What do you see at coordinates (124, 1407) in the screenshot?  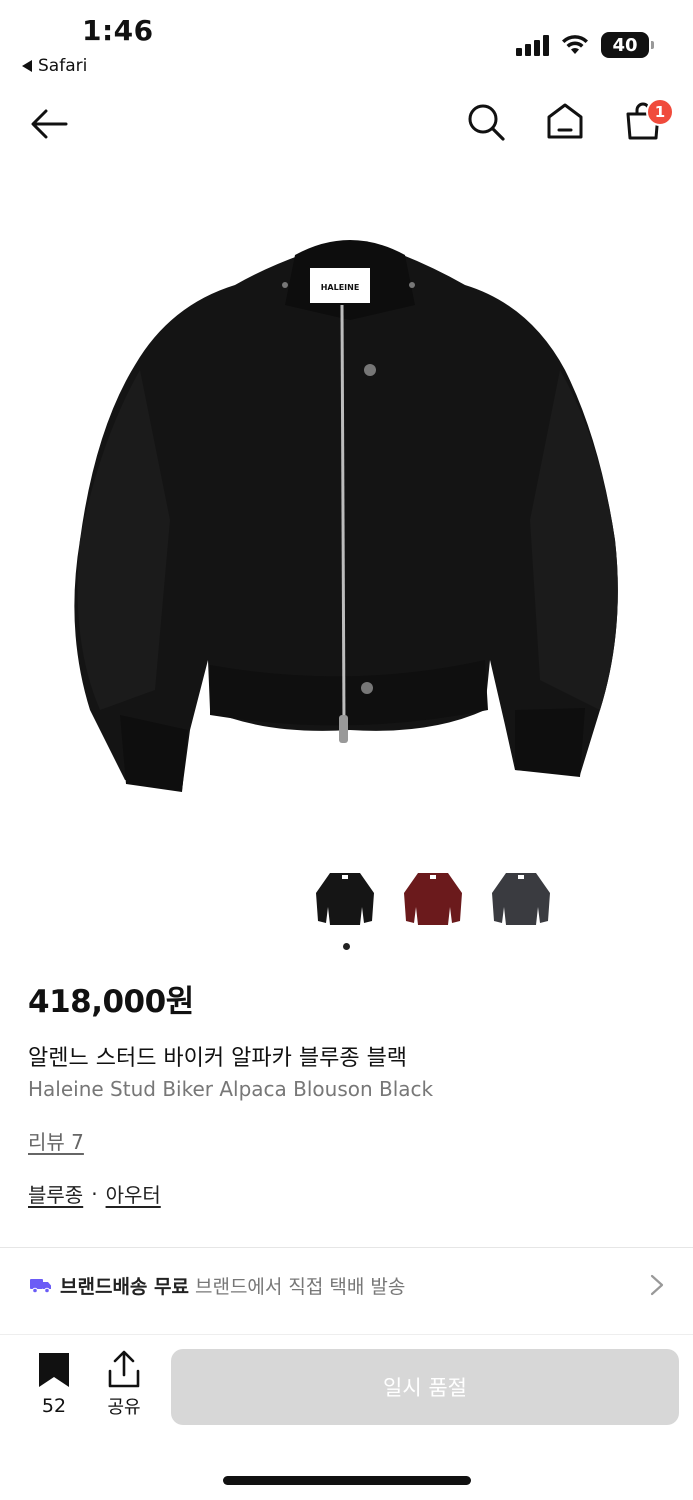 I see `share-label: 공유` at bounding box center [124, 1407].